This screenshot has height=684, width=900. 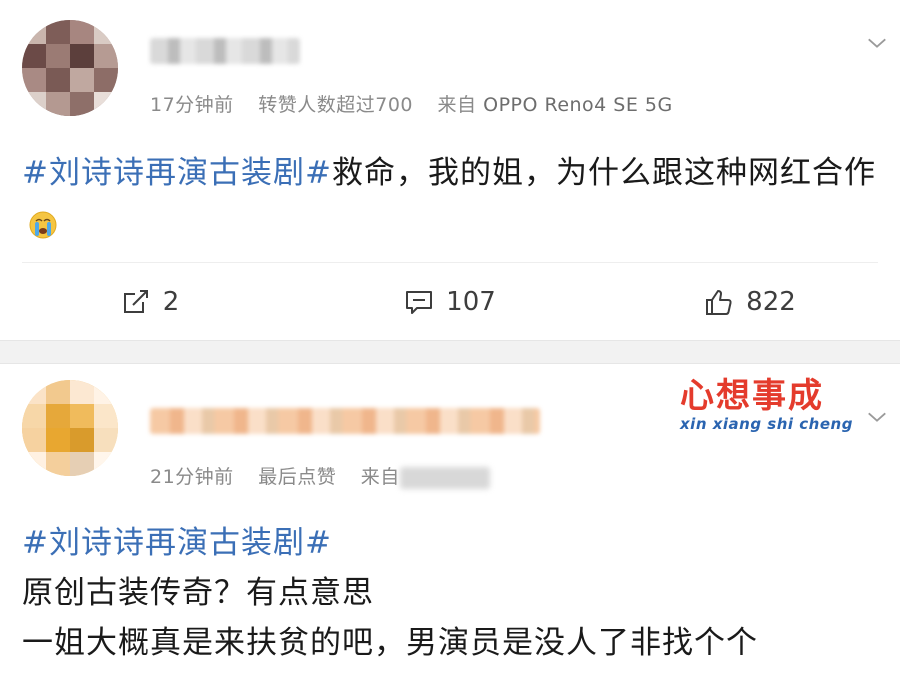 I want to click on source-device: OPPO Reno4 SE 5G, so click(x=578, y=105).